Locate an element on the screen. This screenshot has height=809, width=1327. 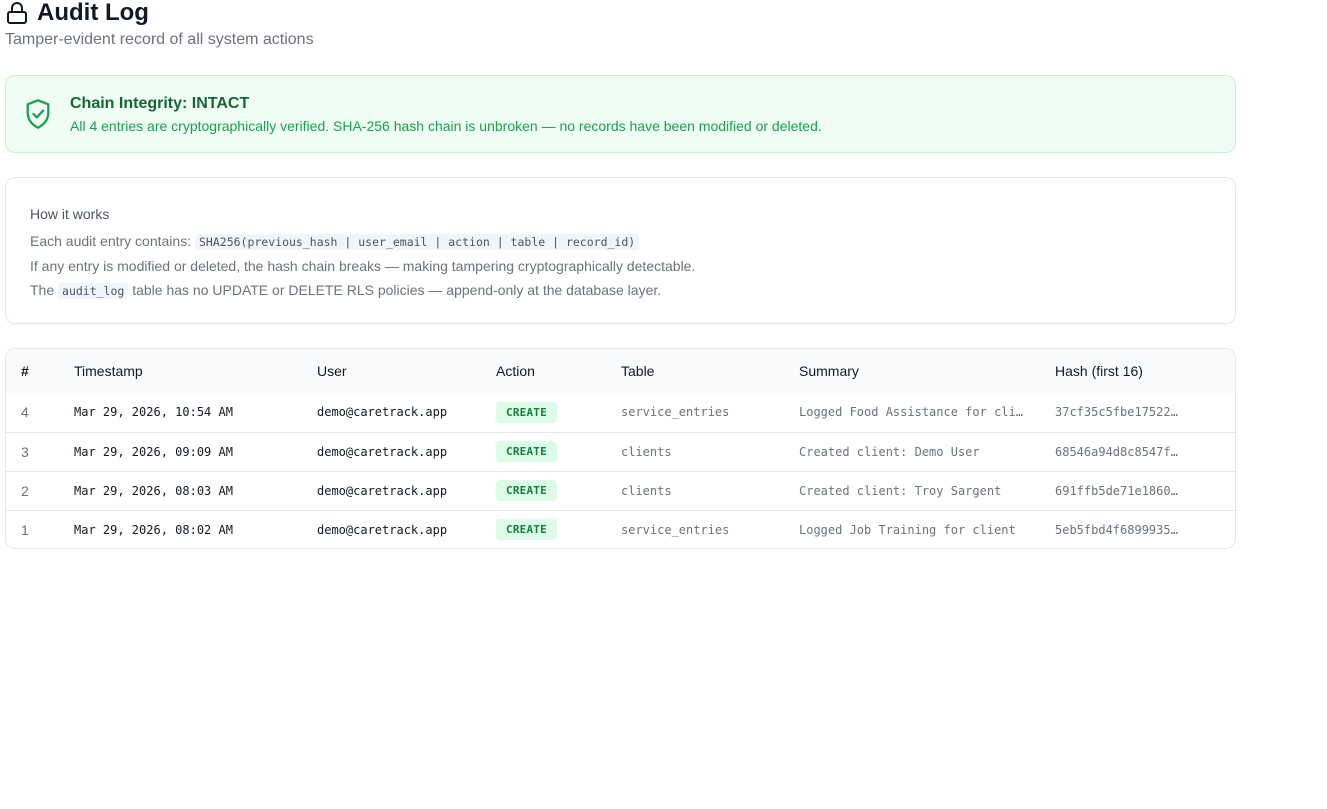
audit-log-table-code: audit_log is located at coordinates (93, 291).